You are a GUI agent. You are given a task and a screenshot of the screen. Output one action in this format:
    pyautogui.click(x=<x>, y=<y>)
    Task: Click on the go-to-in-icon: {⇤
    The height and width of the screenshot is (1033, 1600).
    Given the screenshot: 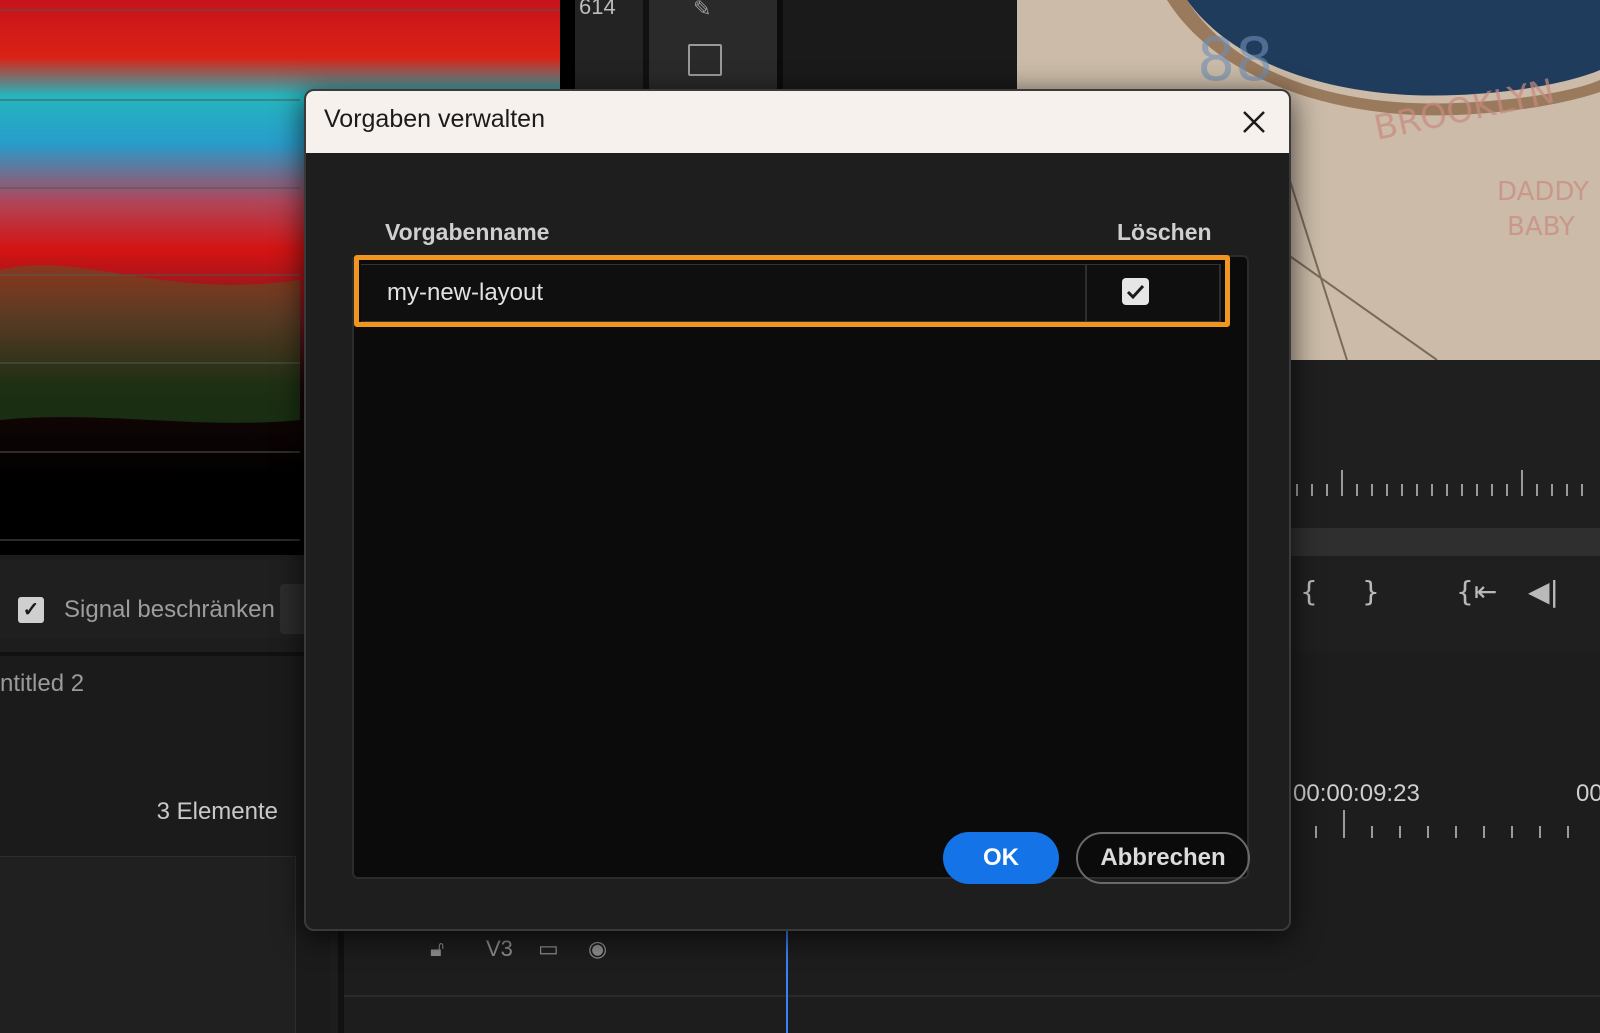 What is the action you would take?
    pyautogui.click(x=1476, y=591)
    